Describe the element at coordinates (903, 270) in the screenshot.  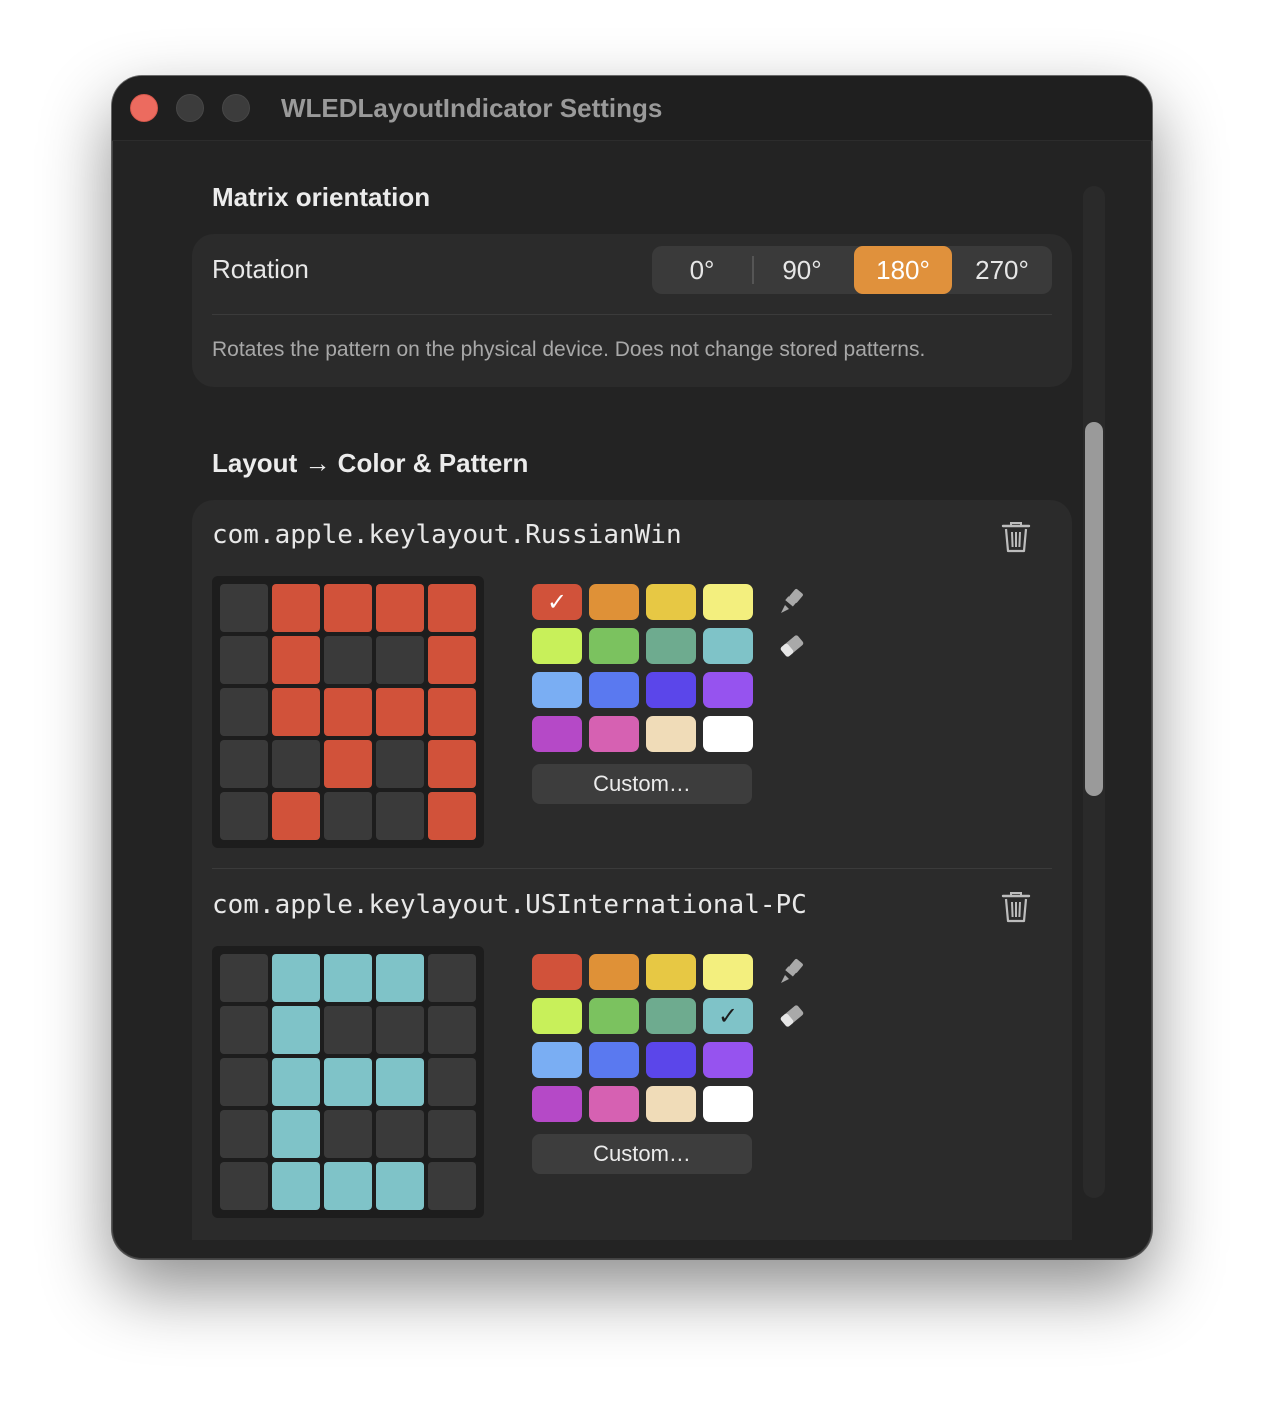
I see `rotation-option-180: 180°` at that location.